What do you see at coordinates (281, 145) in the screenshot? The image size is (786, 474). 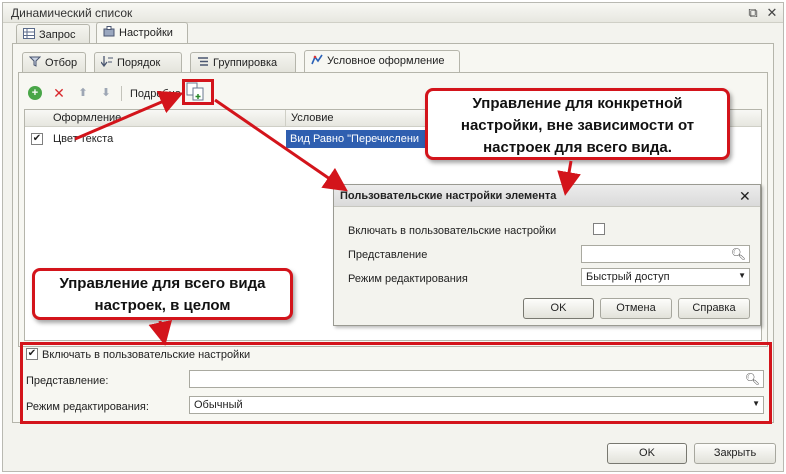 I see `arrow-to-popup` at bounding box center [281, 145].